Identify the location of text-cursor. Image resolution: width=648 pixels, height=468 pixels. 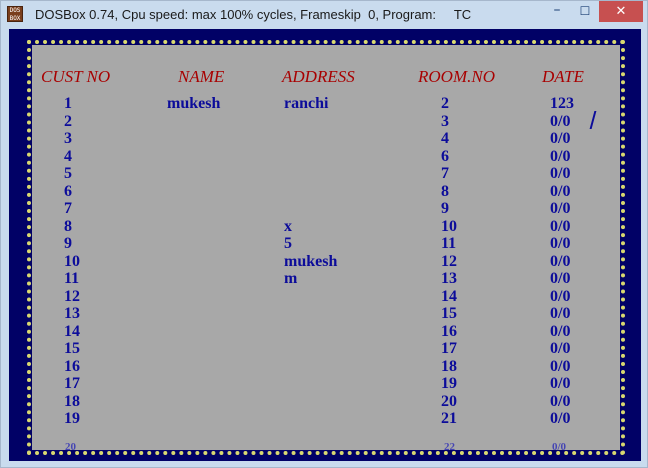
(593, 120).